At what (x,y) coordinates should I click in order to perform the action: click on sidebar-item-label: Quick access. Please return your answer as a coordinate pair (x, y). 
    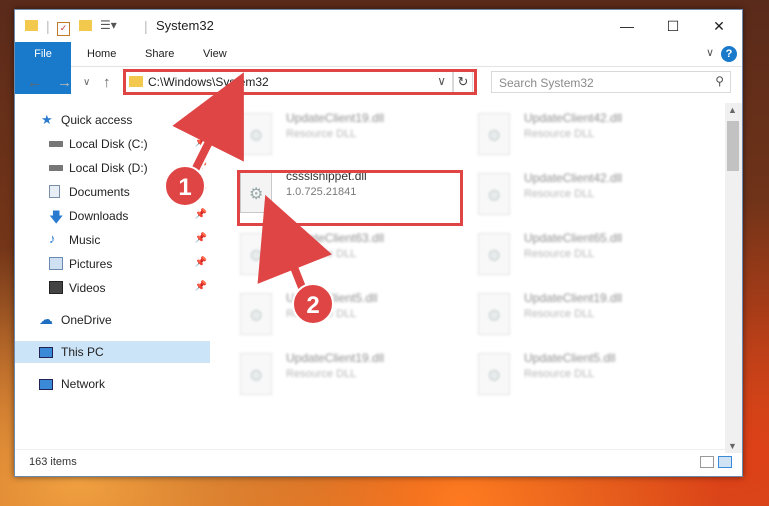
    Looking at the image, I should click on (97, 120).